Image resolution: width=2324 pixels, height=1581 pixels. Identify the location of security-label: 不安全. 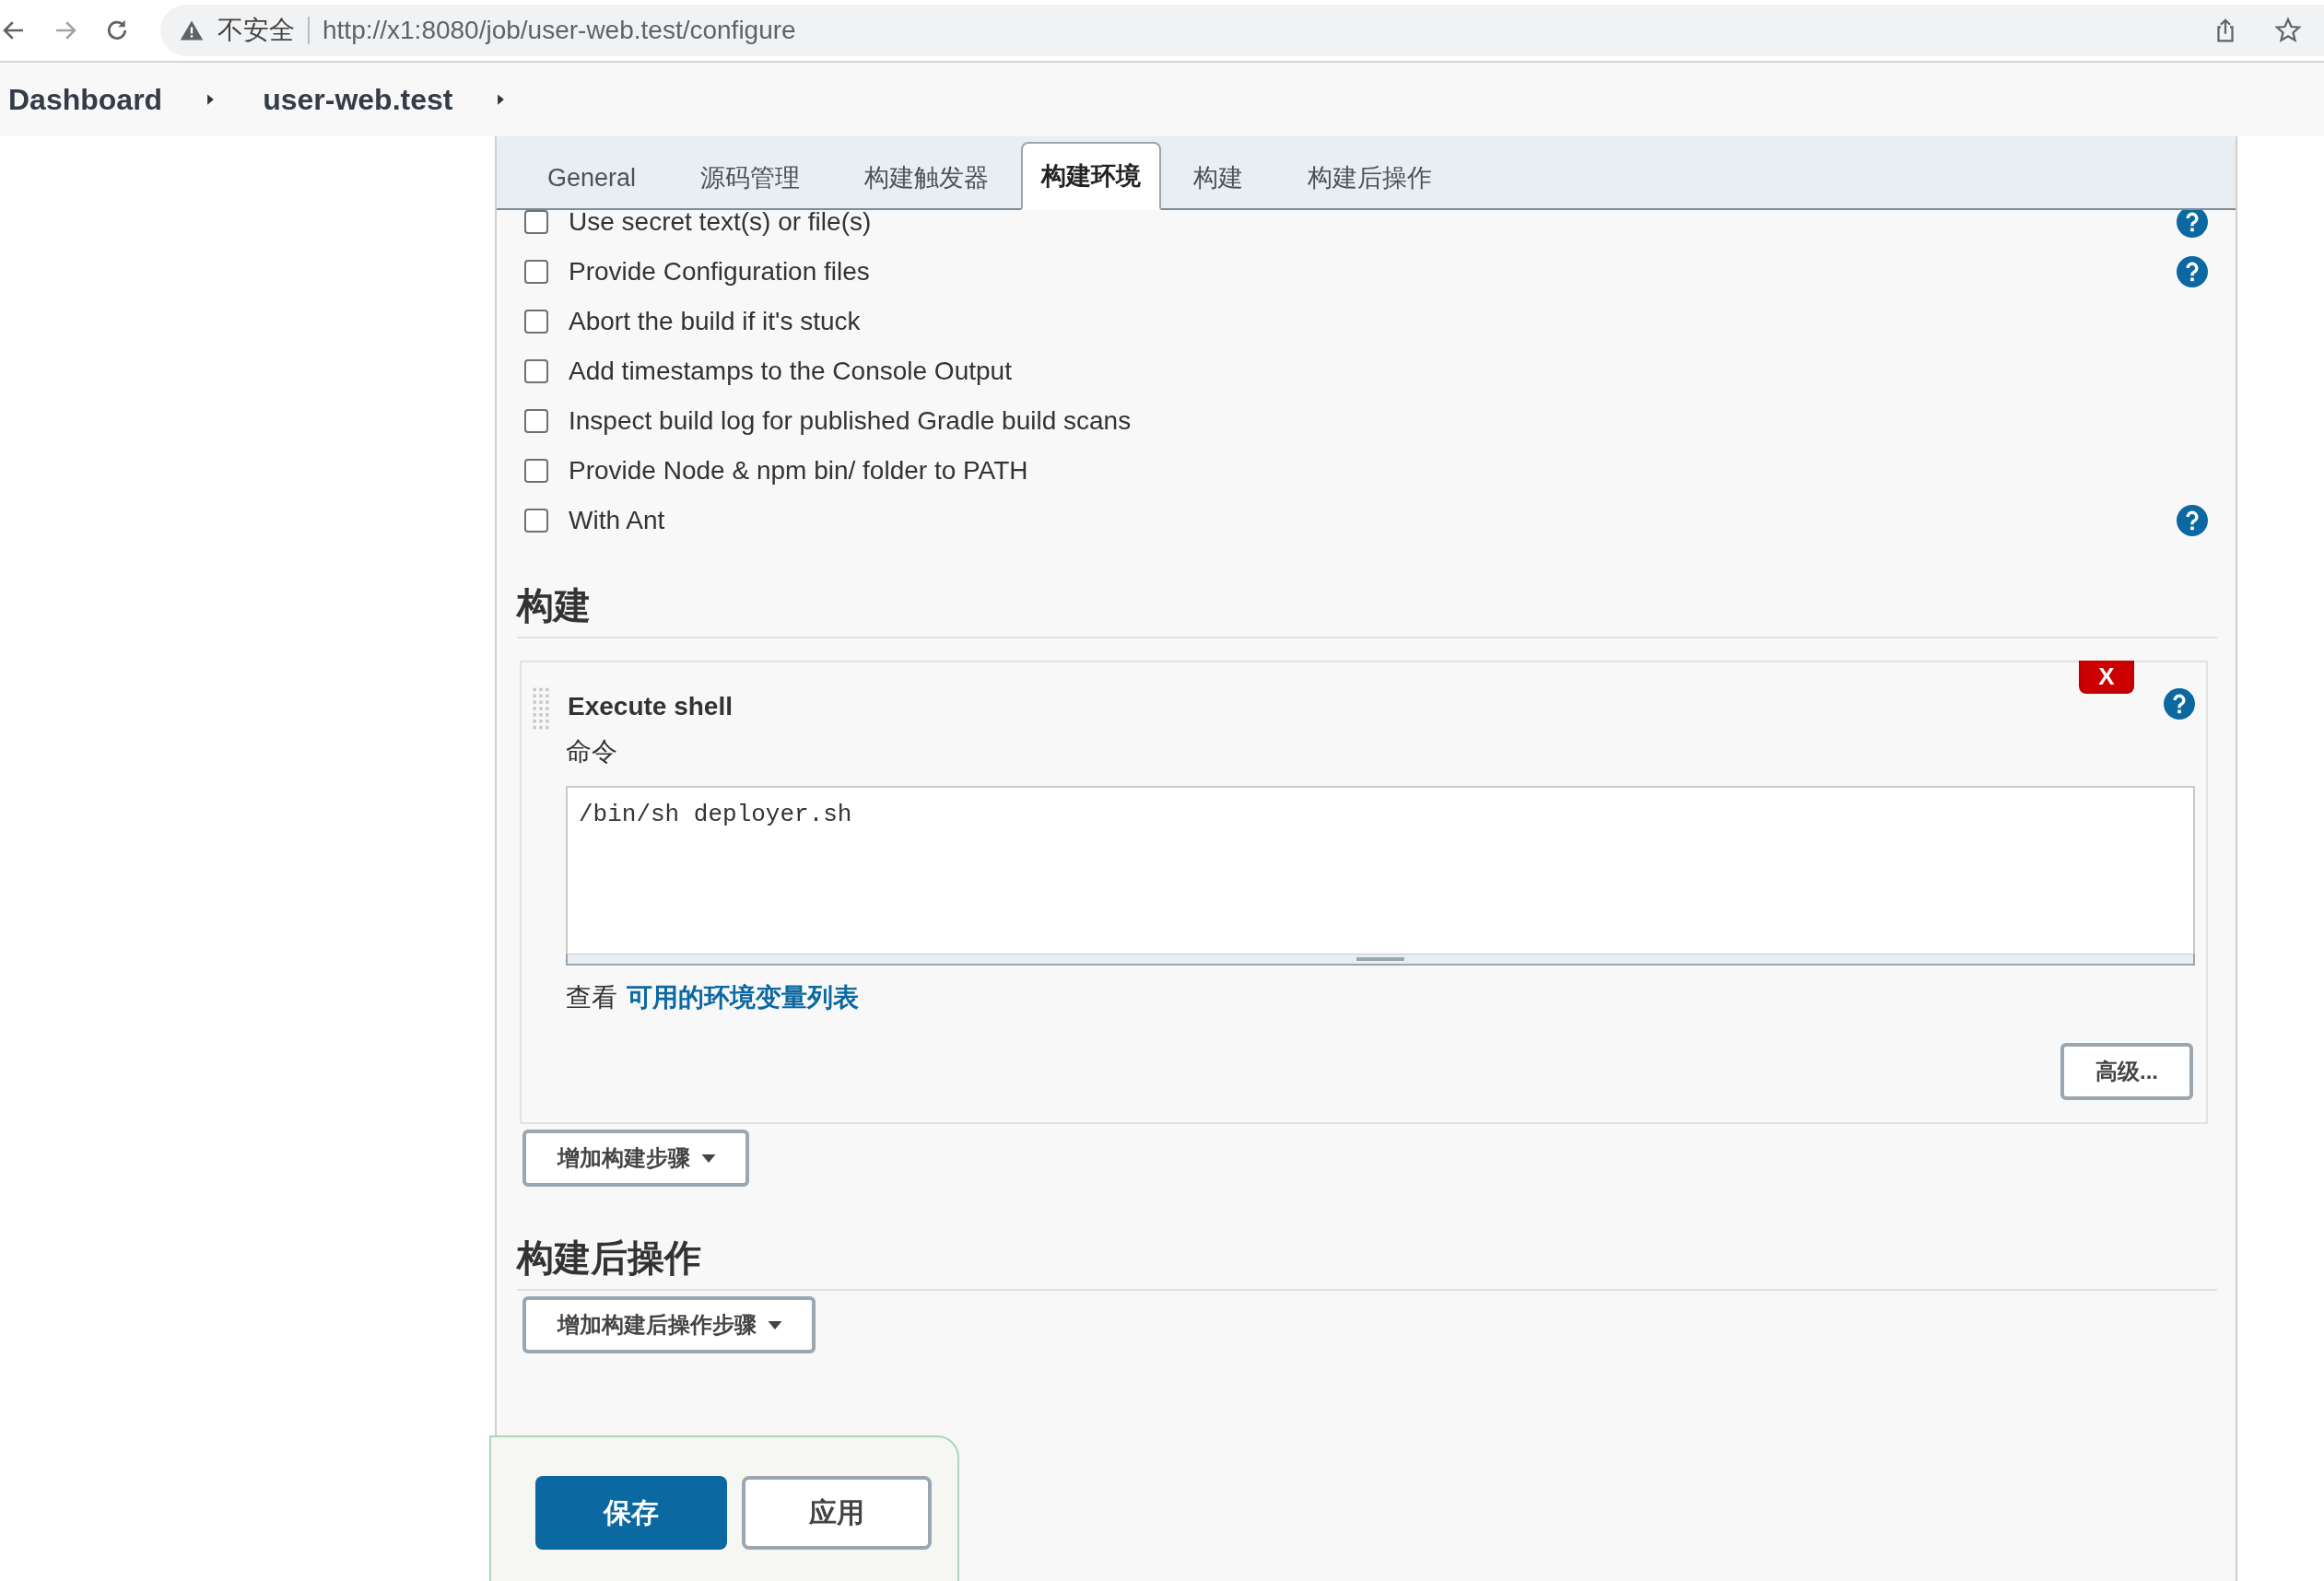
(256, 31).